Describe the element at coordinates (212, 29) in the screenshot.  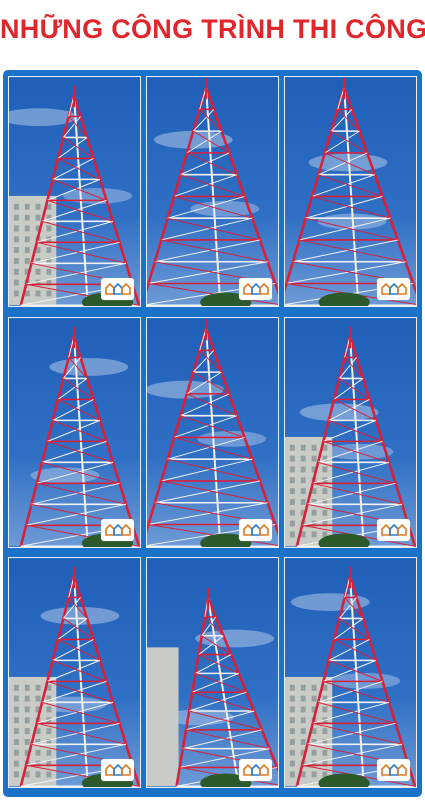
I see `page-title: NHỮNG CÔNG TRÌNH THI CÔNG` at that location.